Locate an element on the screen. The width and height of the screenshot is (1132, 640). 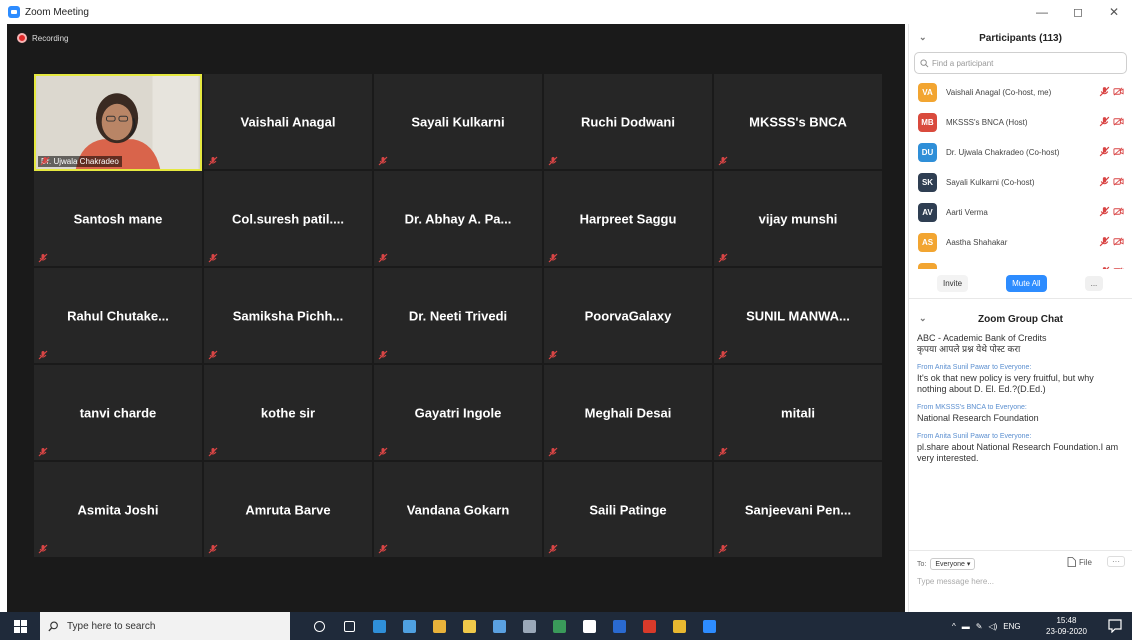
chat-message: कृपया आपले प्रश्न येथे पोस्ट करा is located at coordinates (1020, 349).